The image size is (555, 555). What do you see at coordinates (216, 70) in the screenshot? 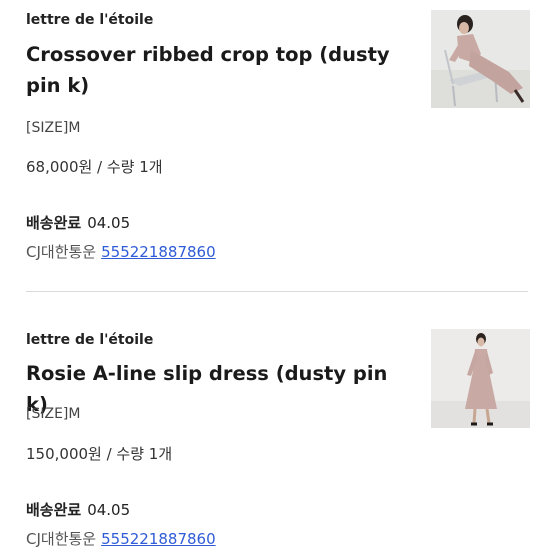
I see `product-title: Crossover ribbed crop top (dusty pin k)` at bounding box center [216, 70].